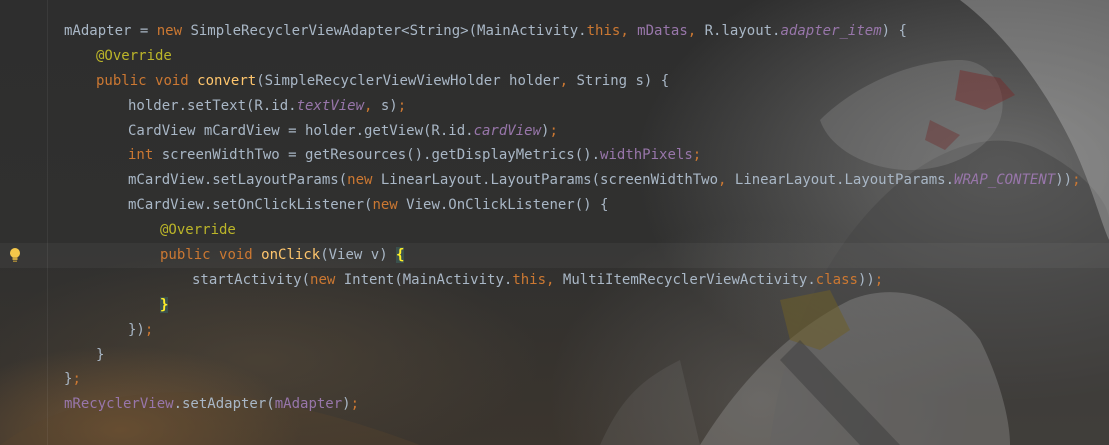  I want to click on code-line-13: });, so click(141, 329).